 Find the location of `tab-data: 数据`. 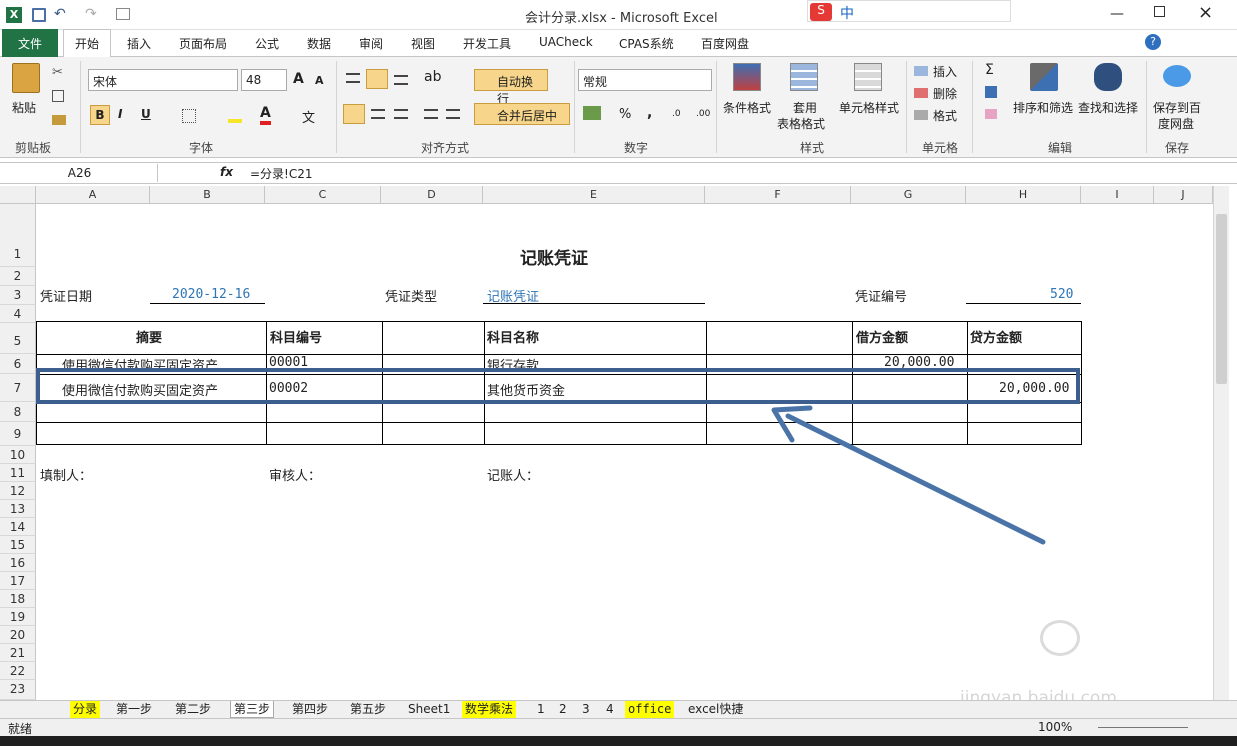

tab-data: 数据 is located at coordinates (319, 43).